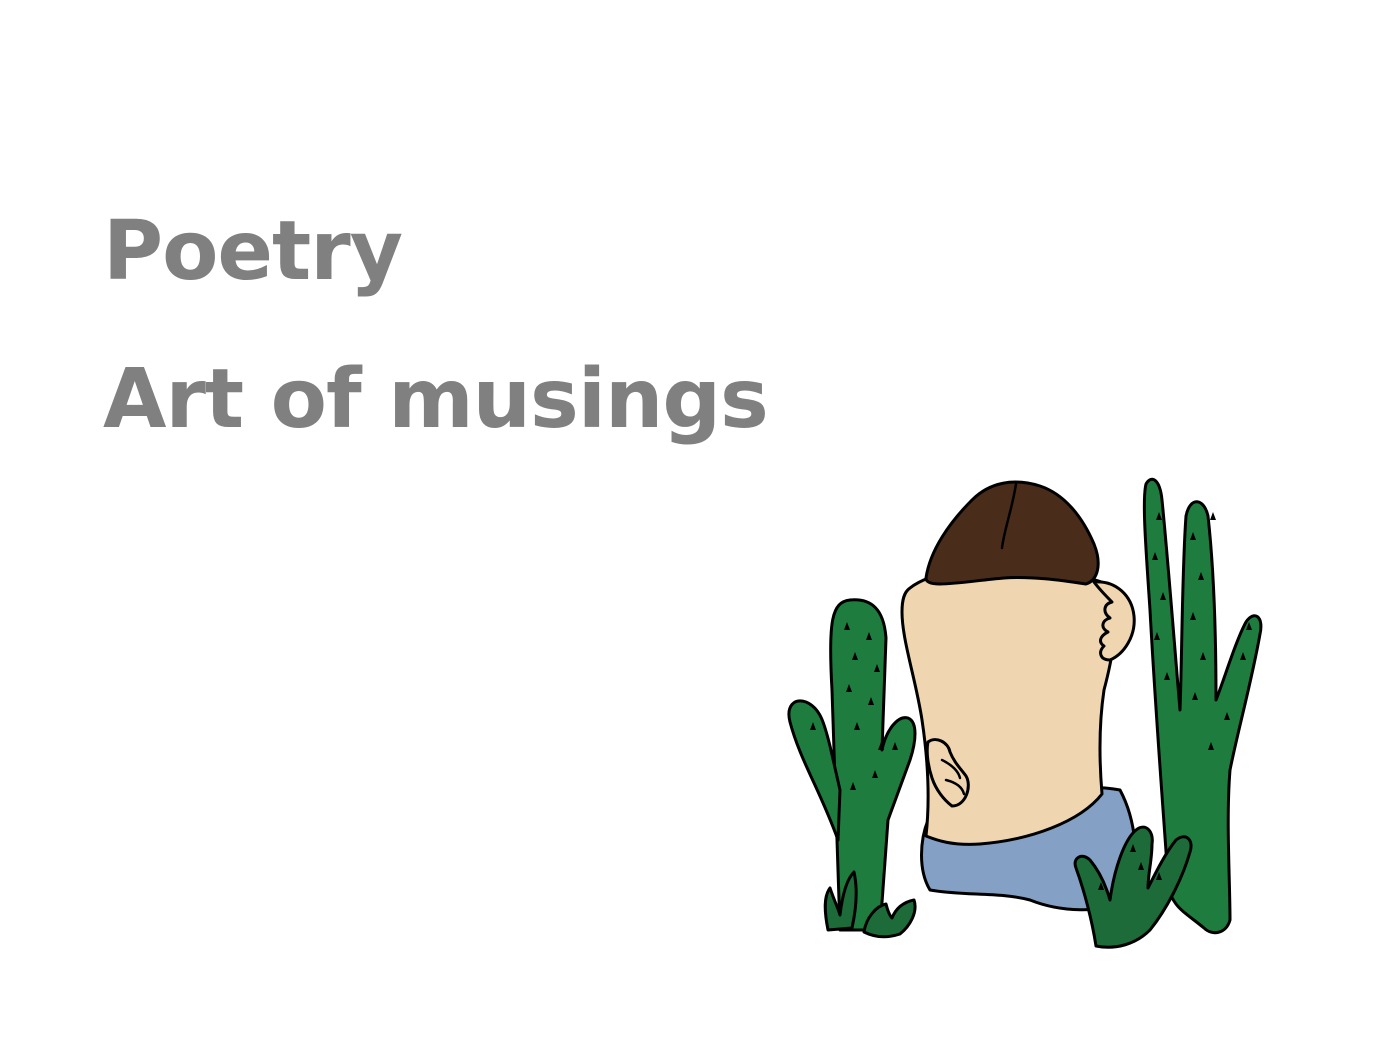 The image size is (1391, 1042). Describe the element at coordinates (436, 399) in the screenshot. I see `subtitle-art-of-musings: Art of musings` at that location.